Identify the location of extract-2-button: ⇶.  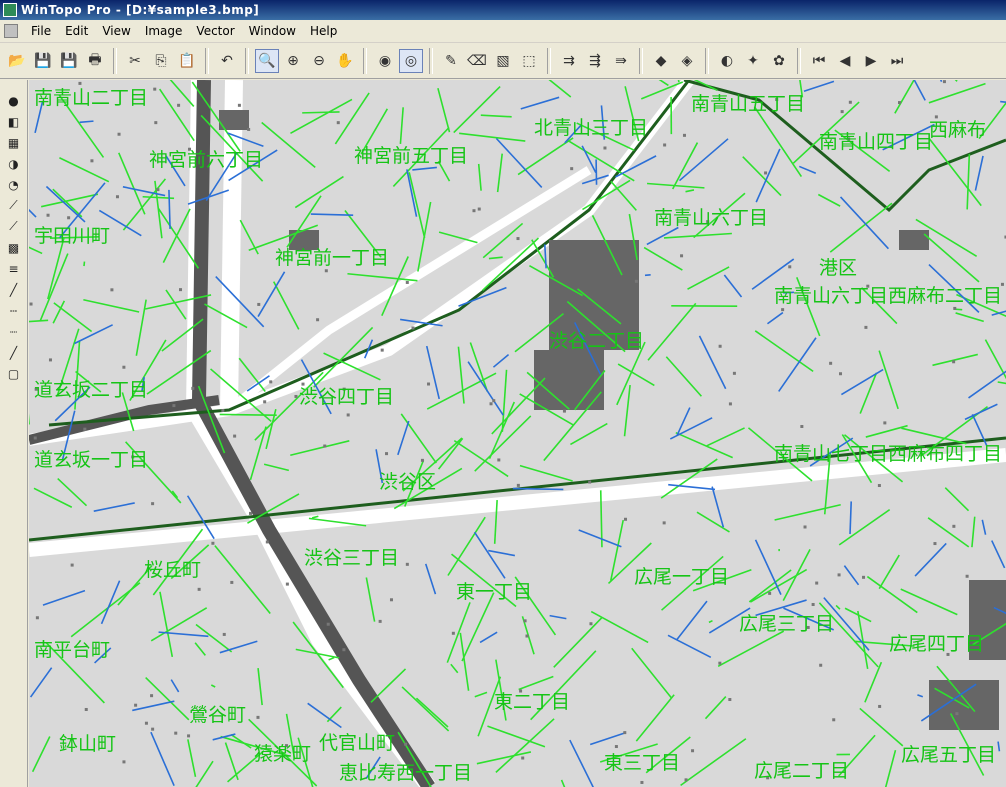
(595, 61).